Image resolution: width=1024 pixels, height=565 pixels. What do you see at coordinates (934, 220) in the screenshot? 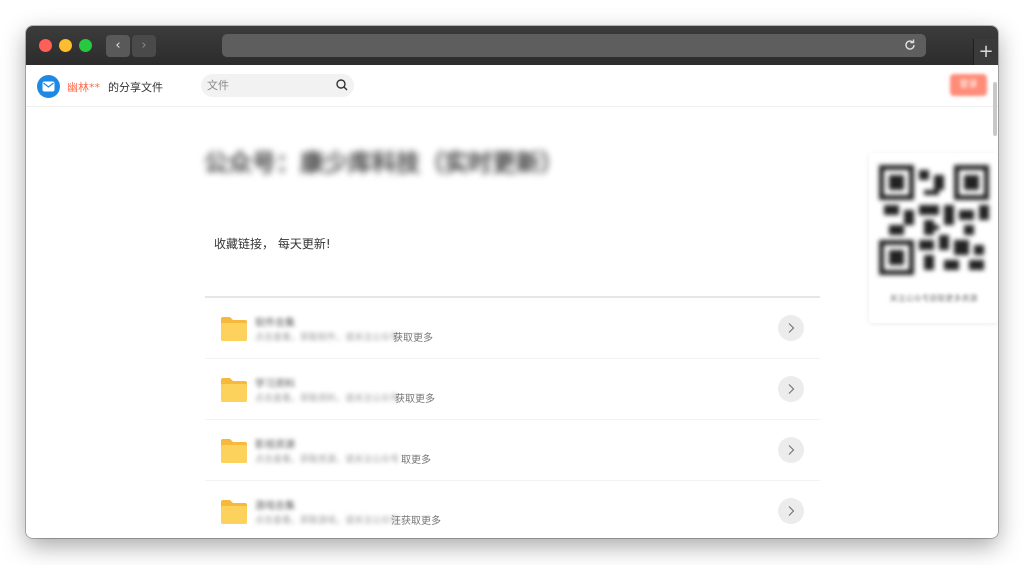
I see `qr-code-image` at bounding box center [934, 220].